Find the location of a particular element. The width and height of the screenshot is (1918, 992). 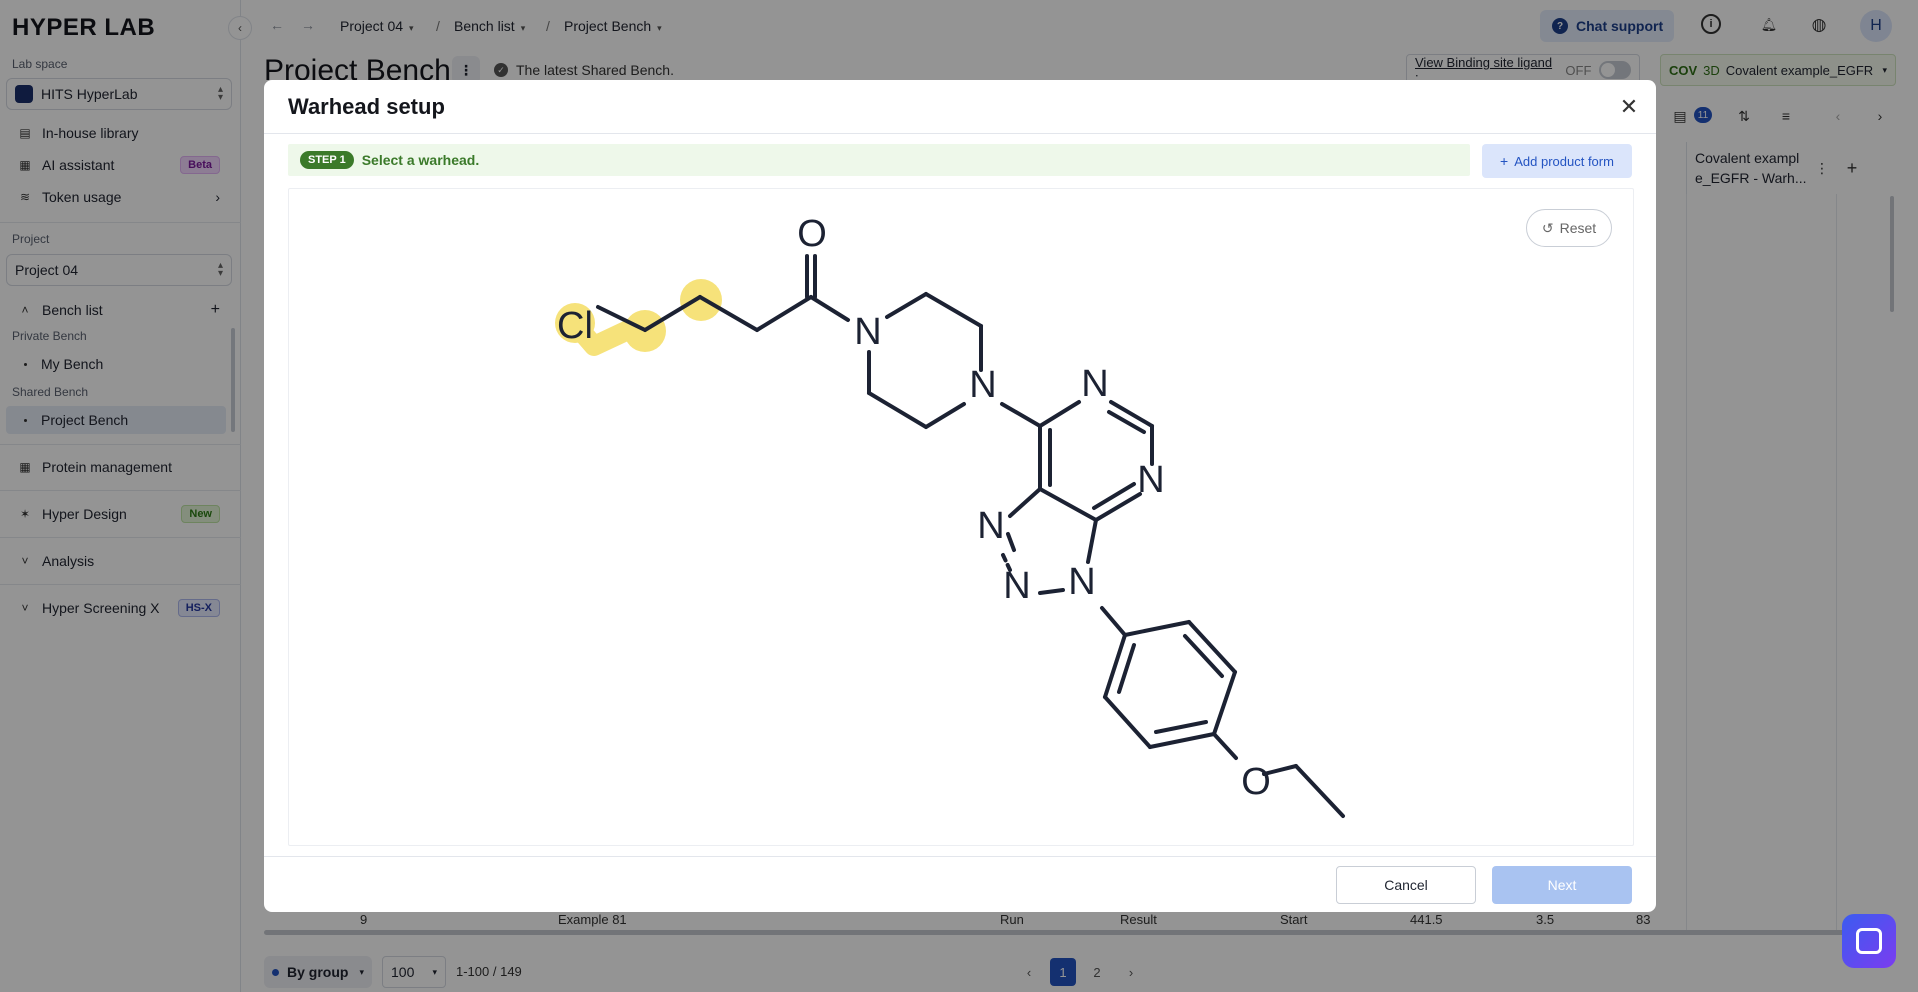

next-button: Next is located at coordinates (1562, 885).